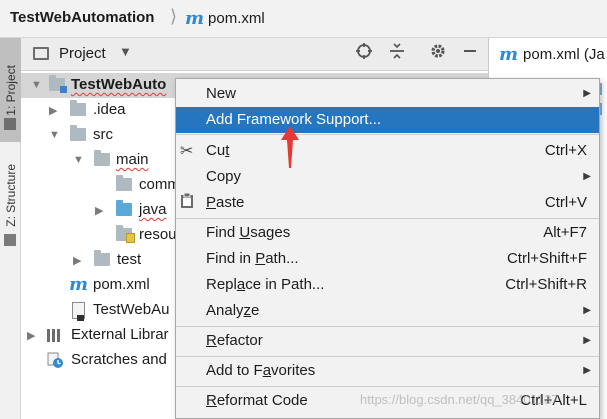  I want to click on resources-folder-icon, so click(125, 234).